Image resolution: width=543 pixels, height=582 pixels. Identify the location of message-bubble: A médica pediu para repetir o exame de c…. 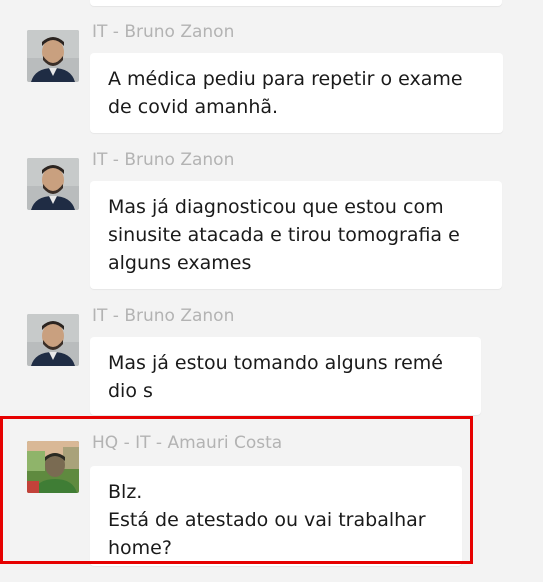
(296, 93).